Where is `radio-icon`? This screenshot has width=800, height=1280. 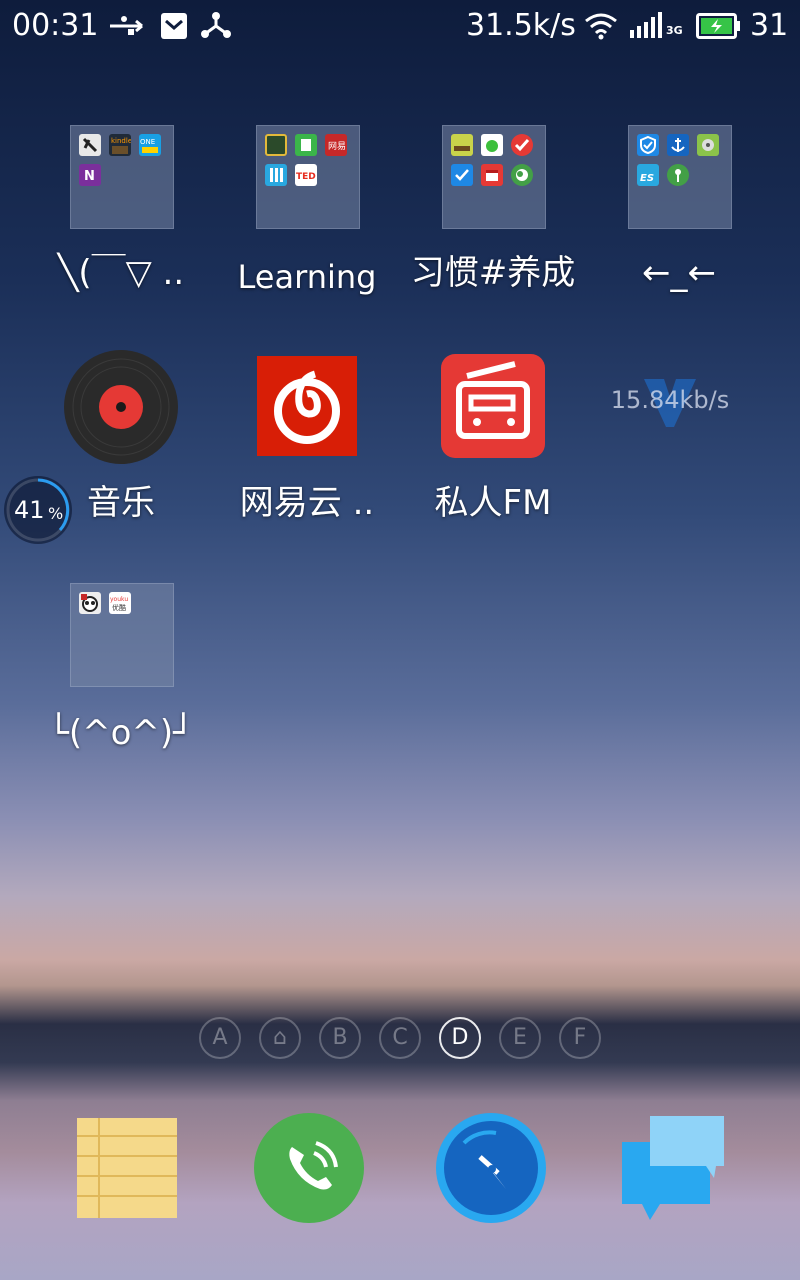 radio-icon is located at coordinates (493, 406).